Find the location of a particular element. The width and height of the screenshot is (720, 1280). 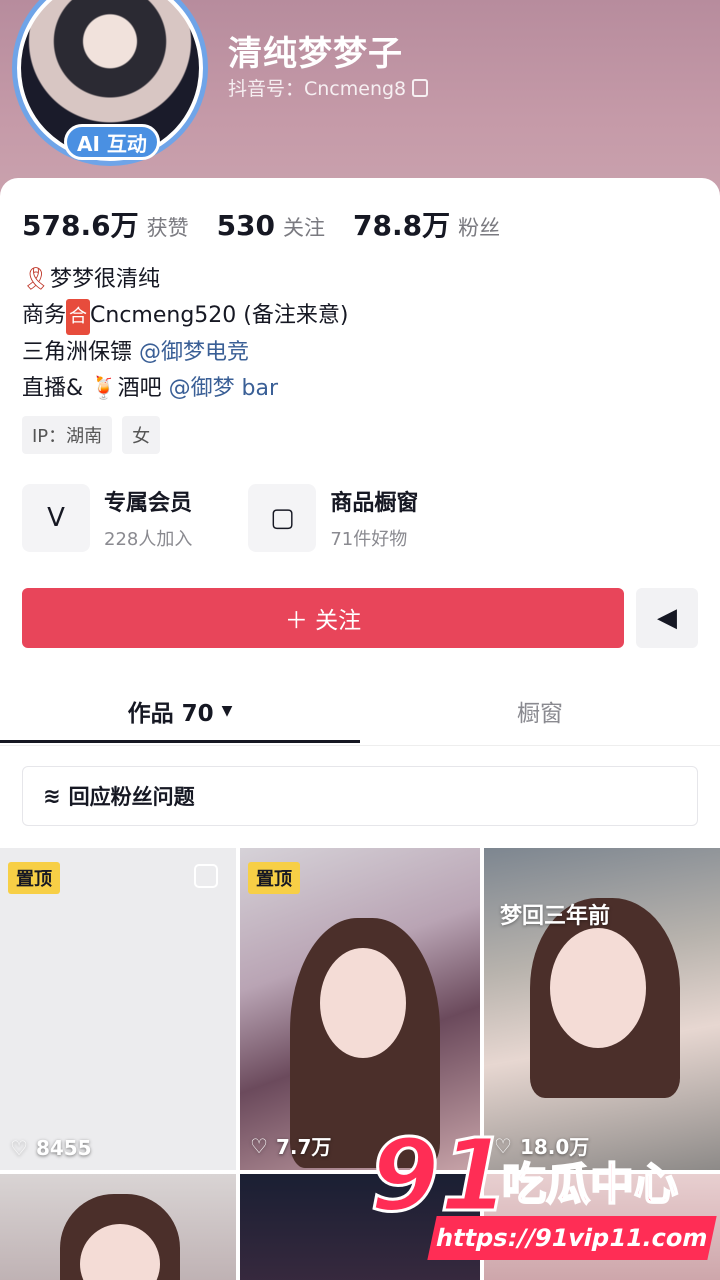

showcase-count: 71件好物 is located at coordinates (369, 539).